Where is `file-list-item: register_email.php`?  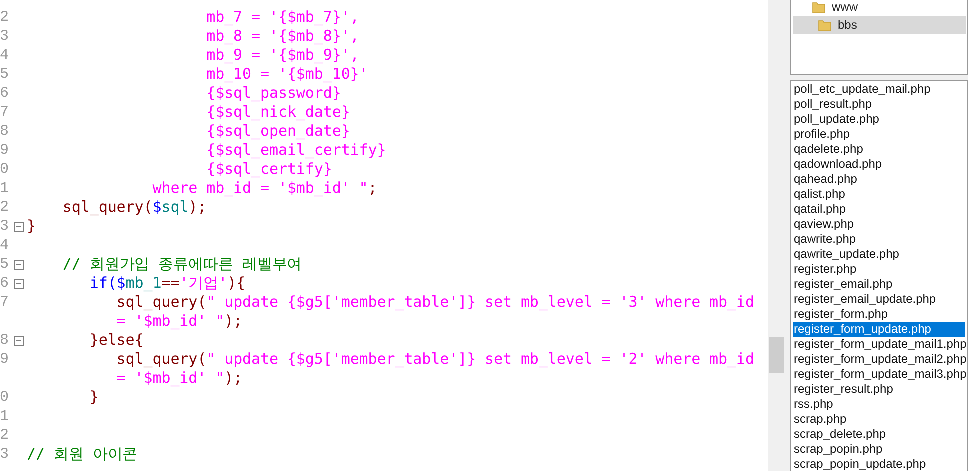 file-list-item: register_email.php is located at coordinates (879, 284).